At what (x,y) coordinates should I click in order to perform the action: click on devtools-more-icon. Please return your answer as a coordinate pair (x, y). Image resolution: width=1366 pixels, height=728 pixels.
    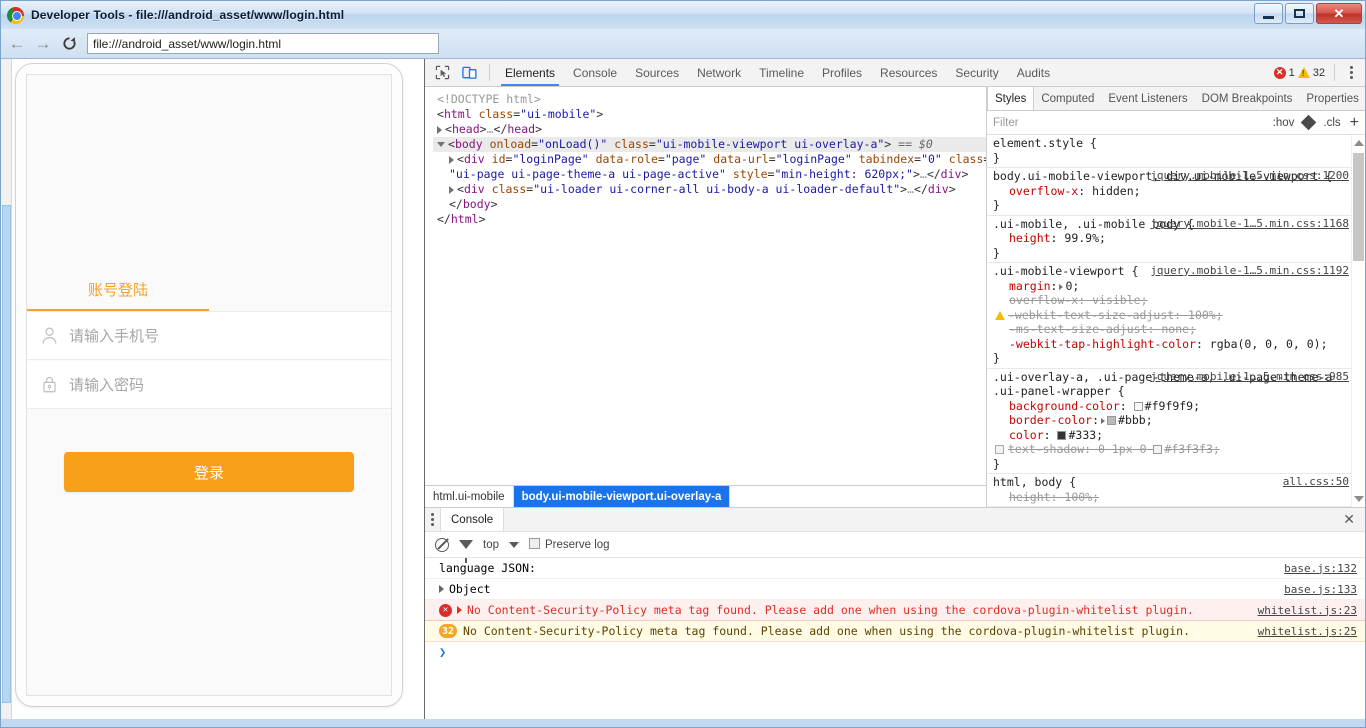
    Looking at the image, I should click on (1351, 72).